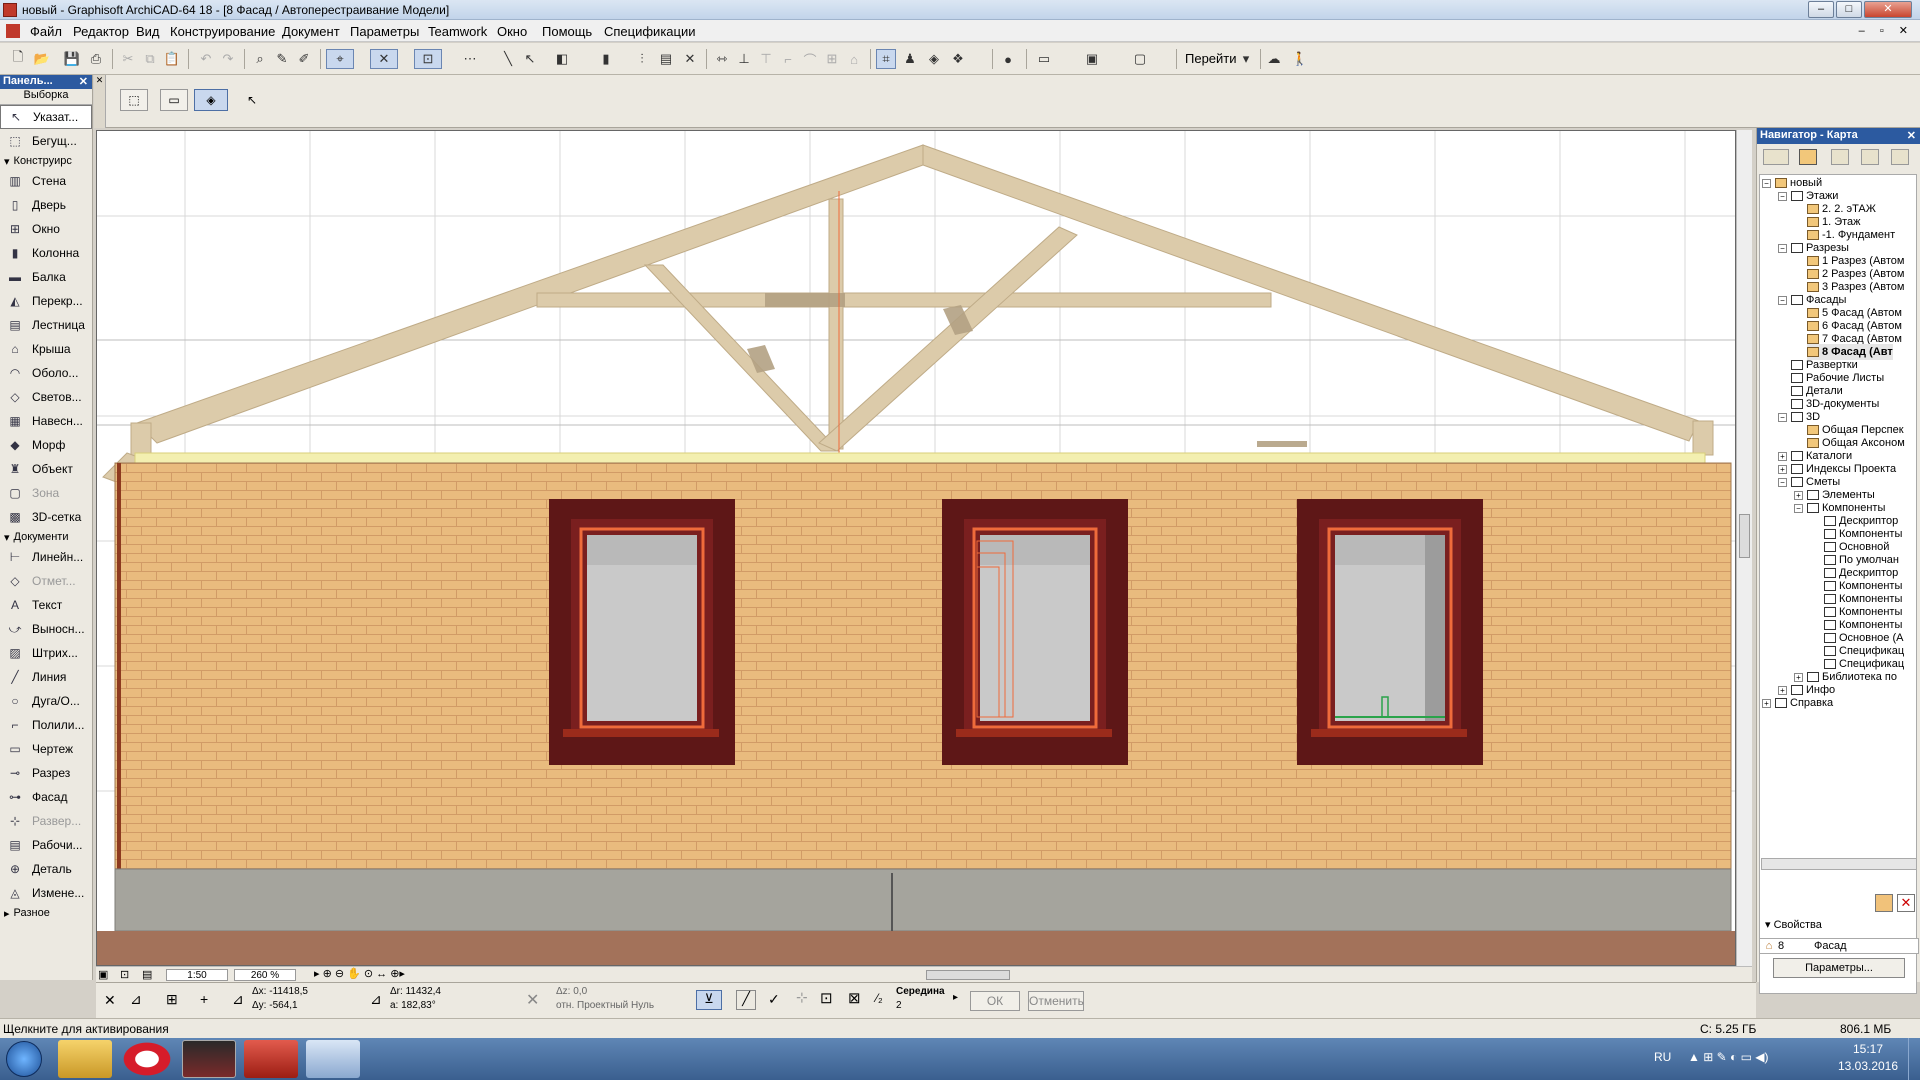 This screenshot has width=1920, height=1080. What do you see at coordinates (606, 59) in the screenshot?
I see `pen-icon: ▮` at bounding box center [606, 59].